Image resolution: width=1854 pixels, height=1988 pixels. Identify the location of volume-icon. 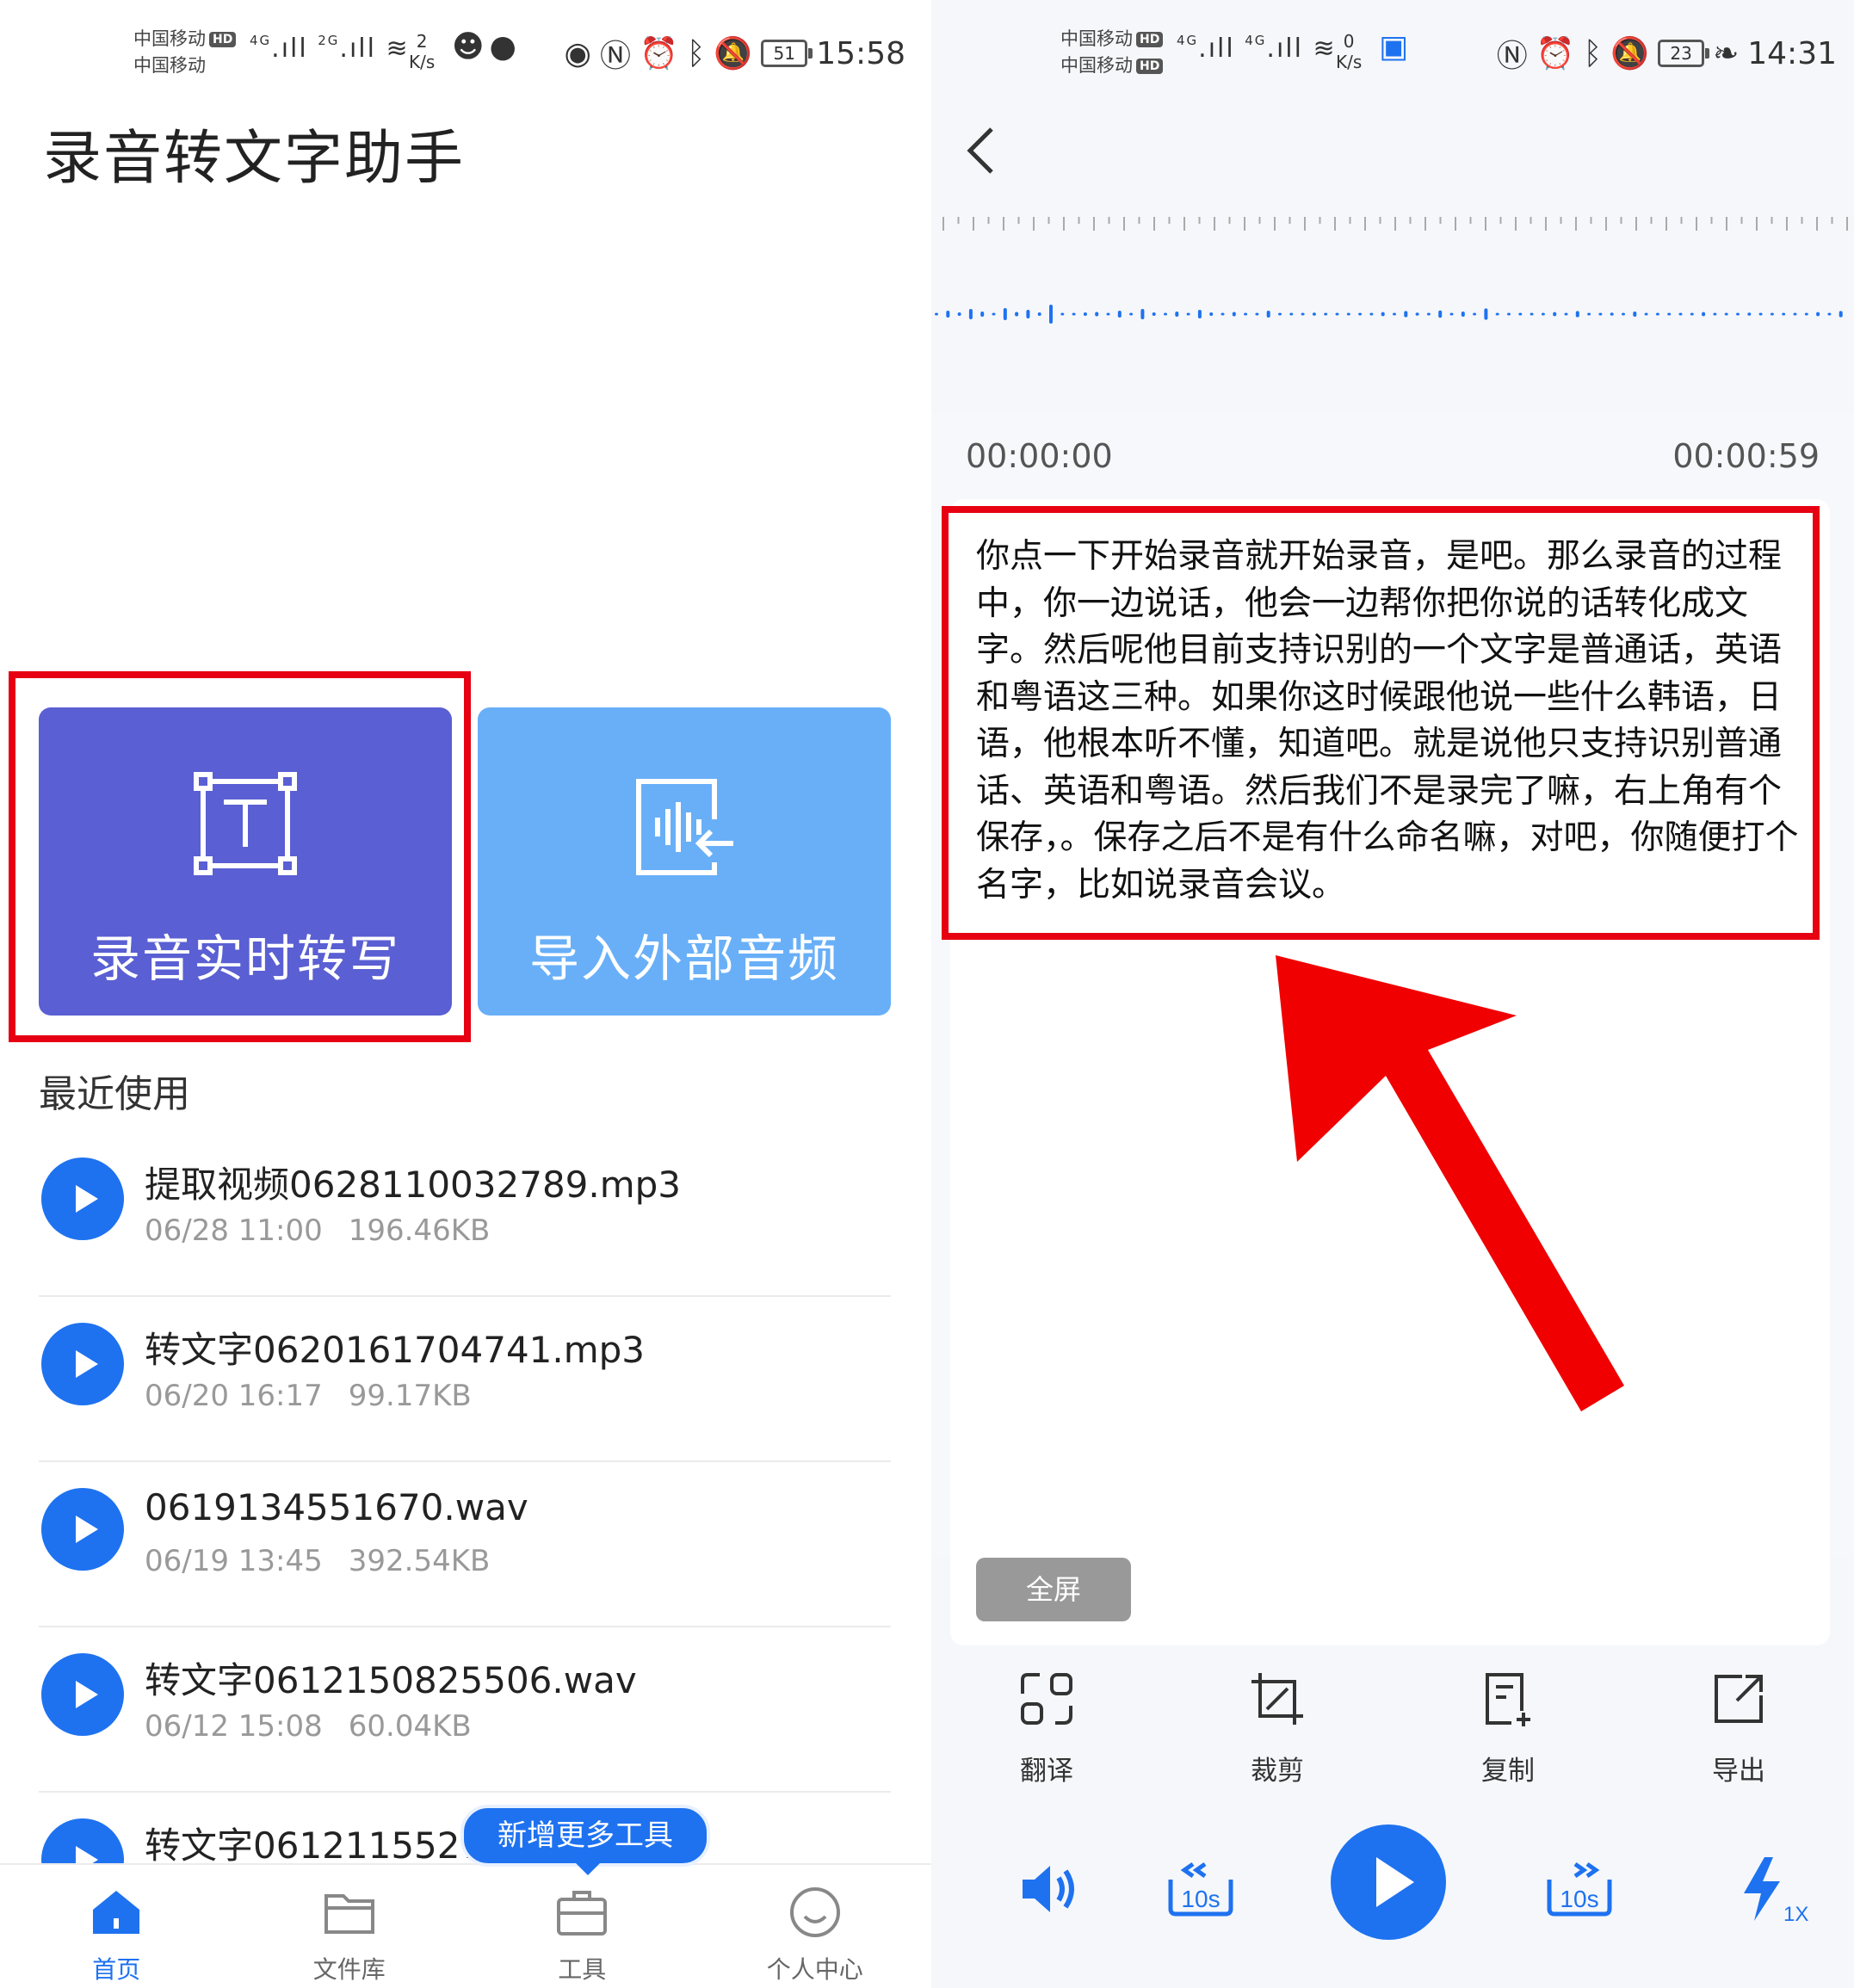
(1049, 1889).